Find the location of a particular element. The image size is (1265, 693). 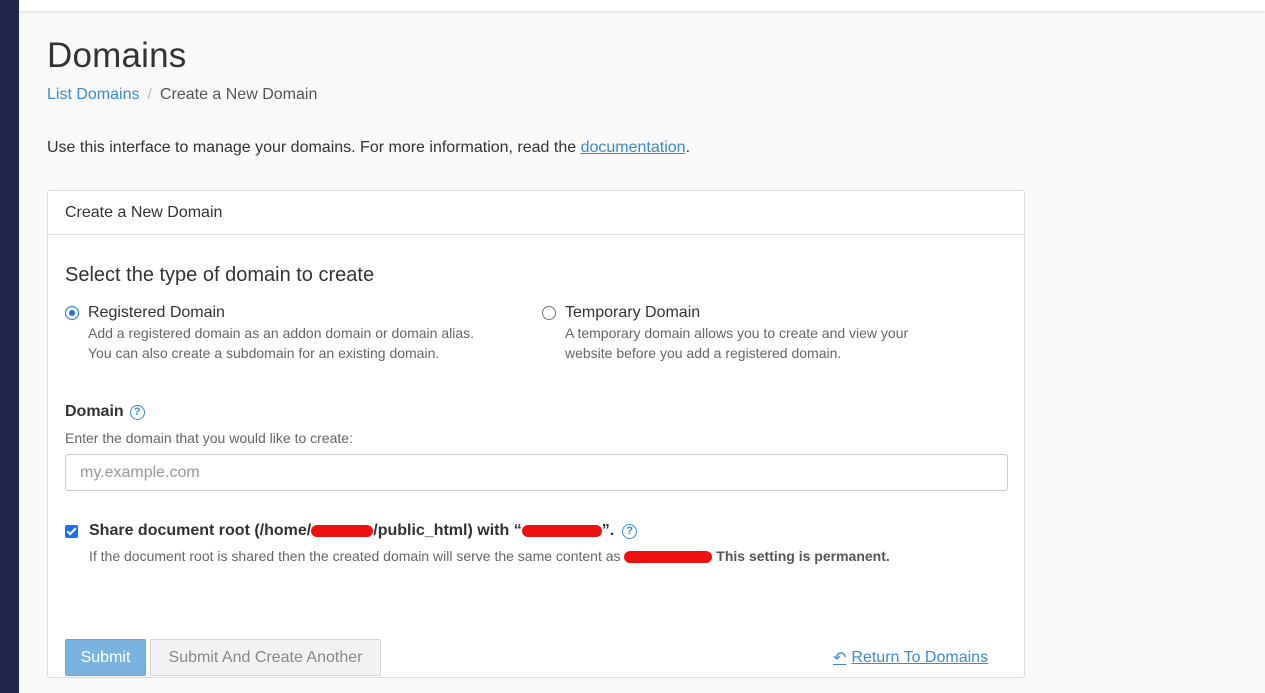

panel-heading: Create a New Domain is located at coordinates (536, 213).